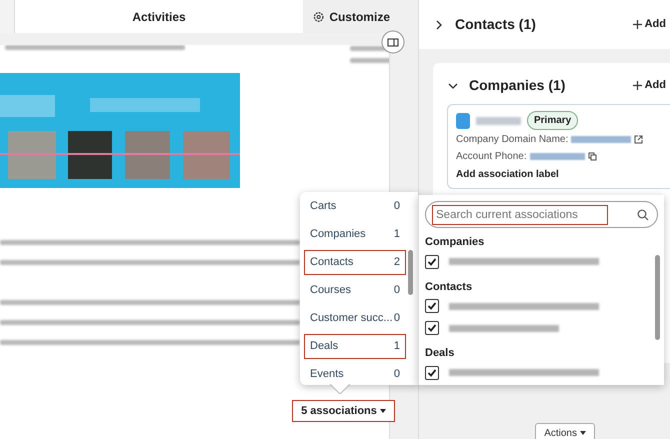  What do you see at coordinates (643, 214) in the screenshot?
I see `search-icon` at bounding box center [643, 214].